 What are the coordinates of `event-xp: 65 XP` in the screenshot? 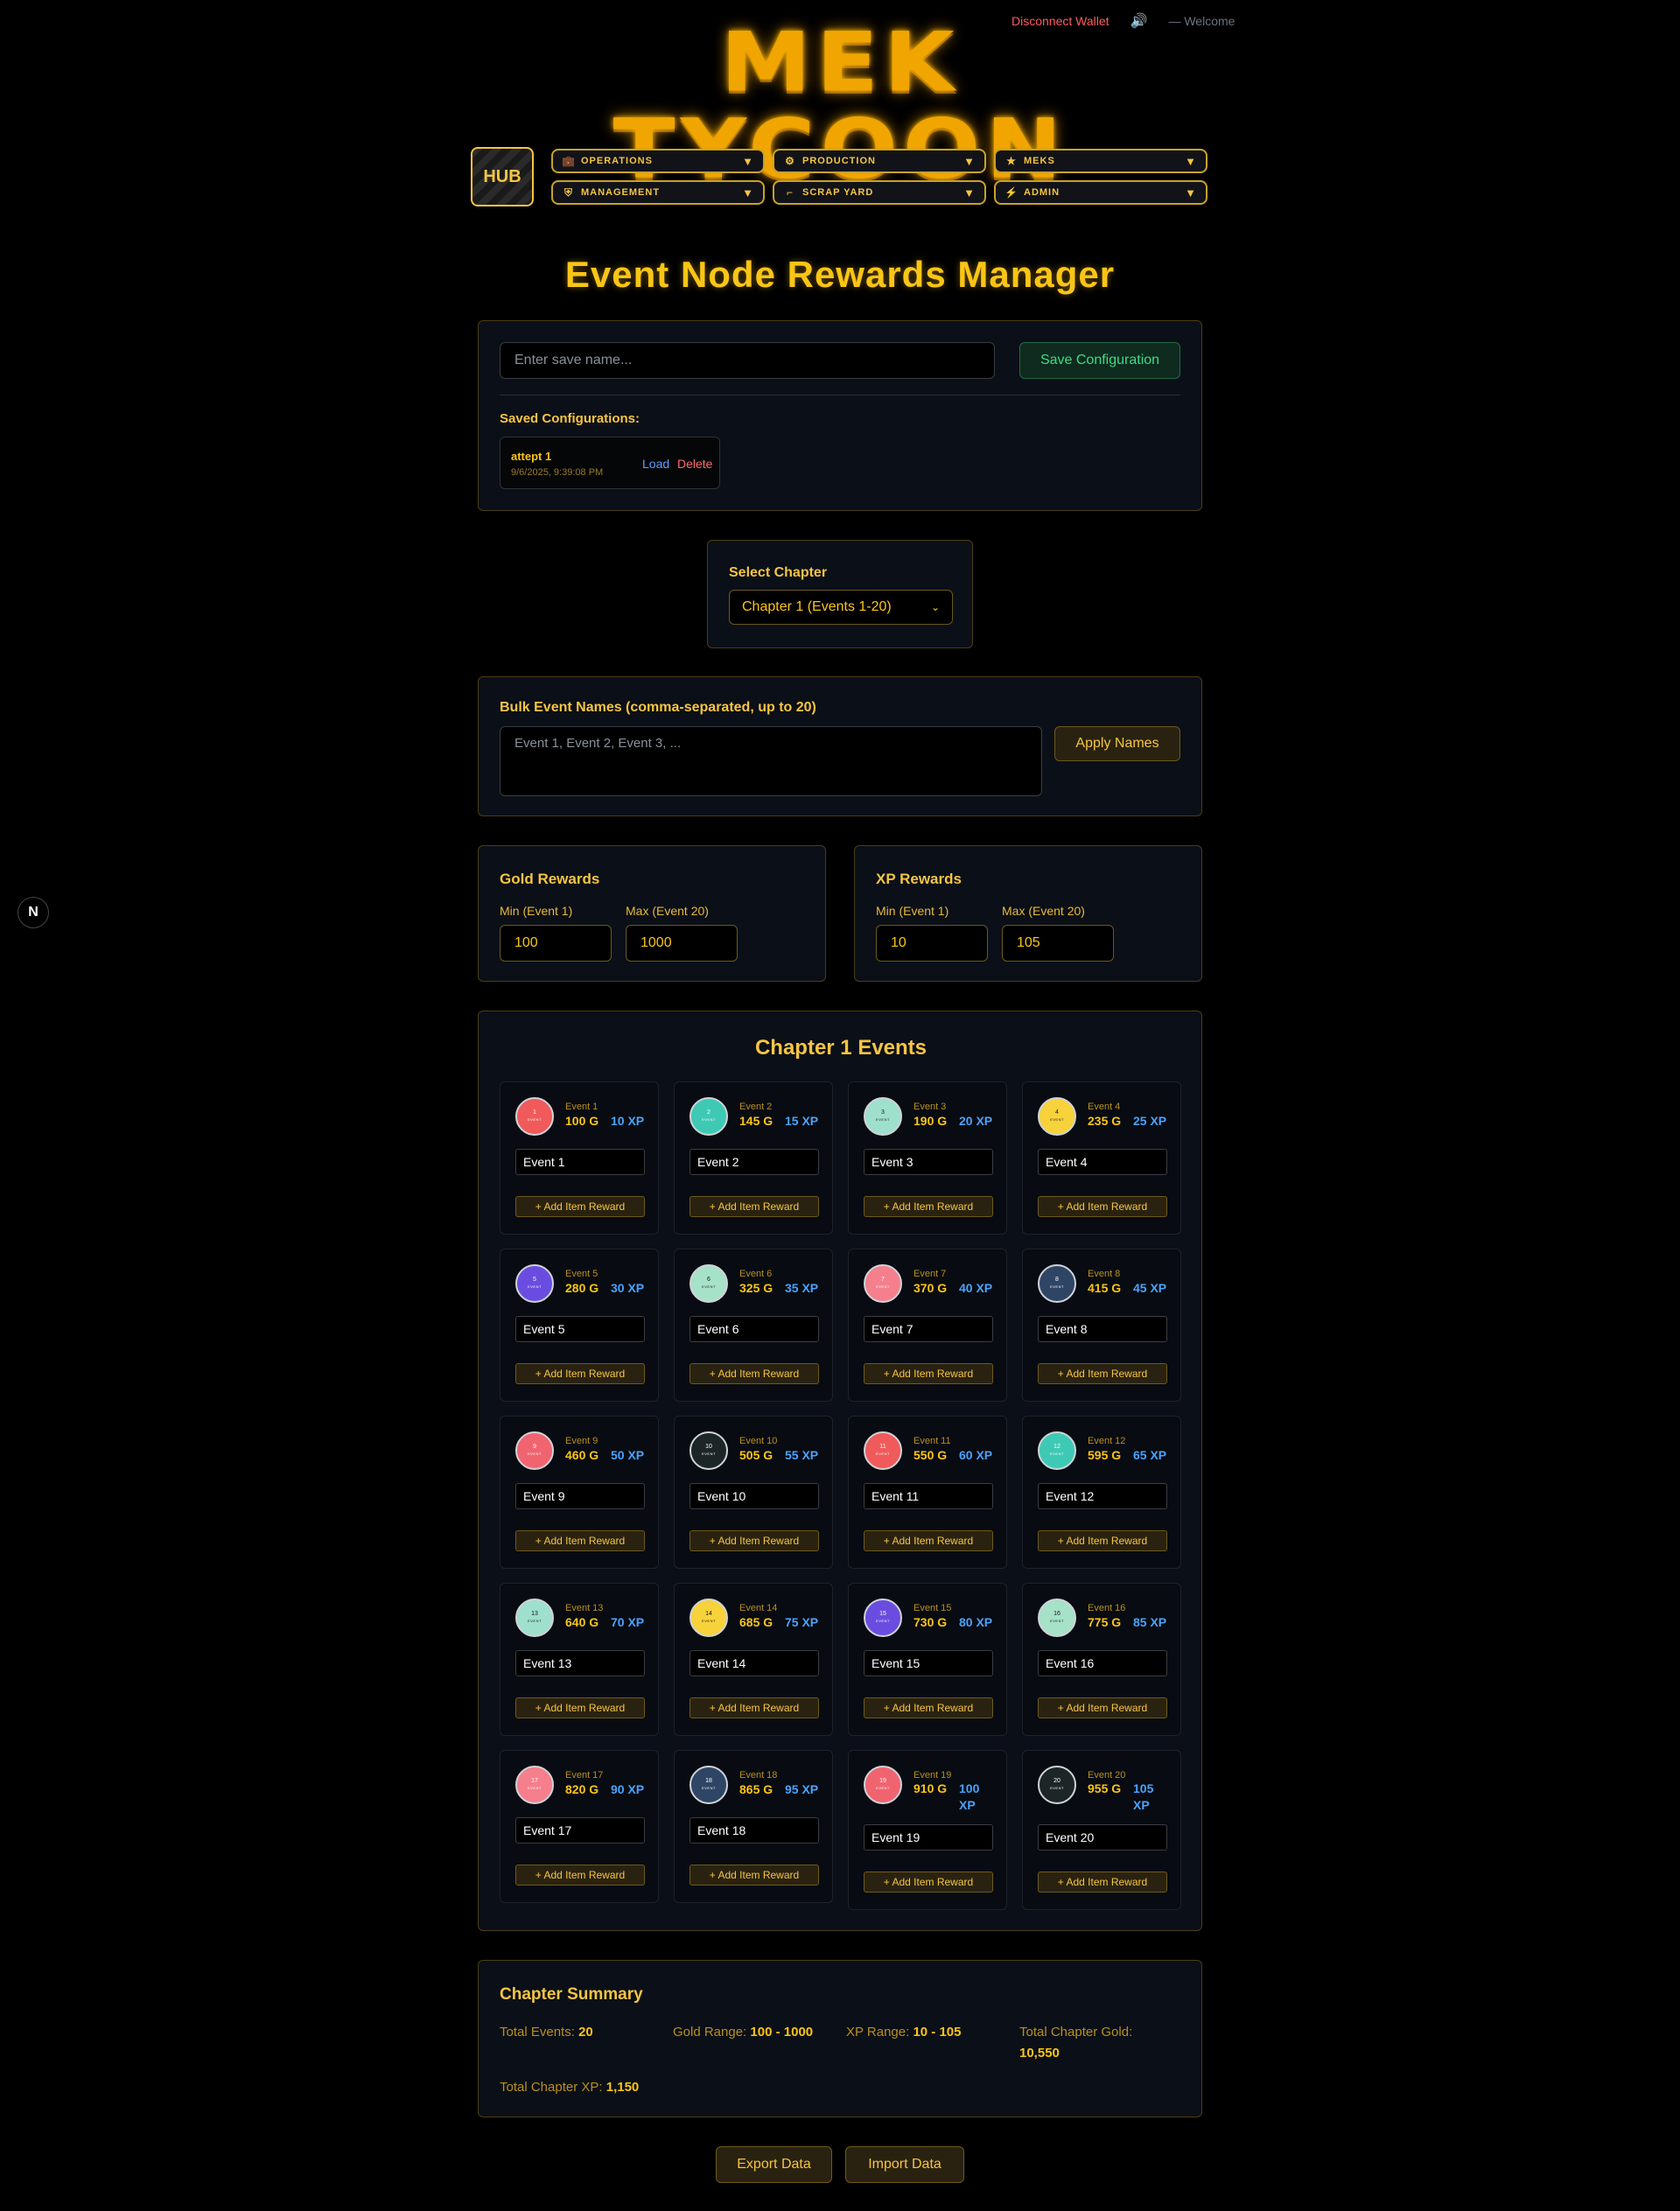 It's located at (1150, 1455).